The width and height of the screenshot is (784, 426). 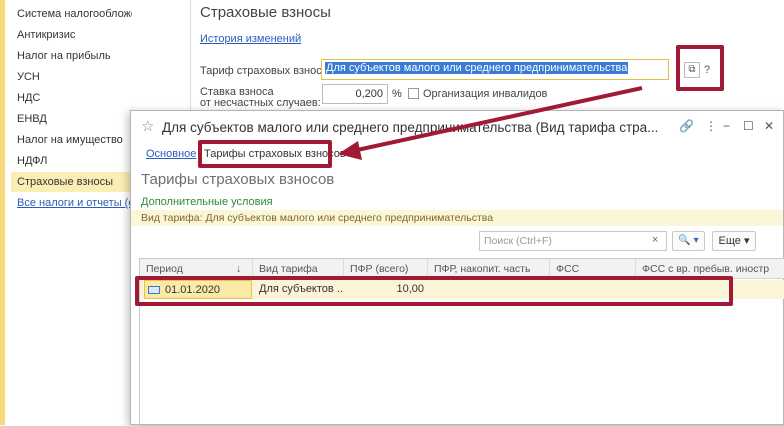 I want to click on callout-arrow, so click(x=490, y=123).